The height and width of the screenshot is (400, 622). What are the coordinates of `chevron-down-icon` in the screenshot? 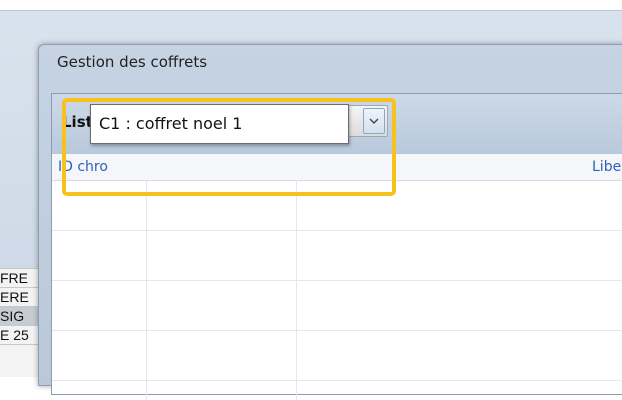 It's located at (374, 121).